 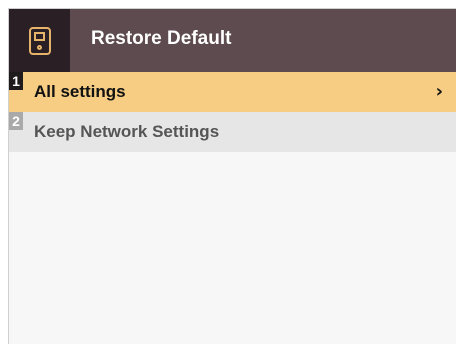 I want to click on device-icon, so click(x=40, y=41).